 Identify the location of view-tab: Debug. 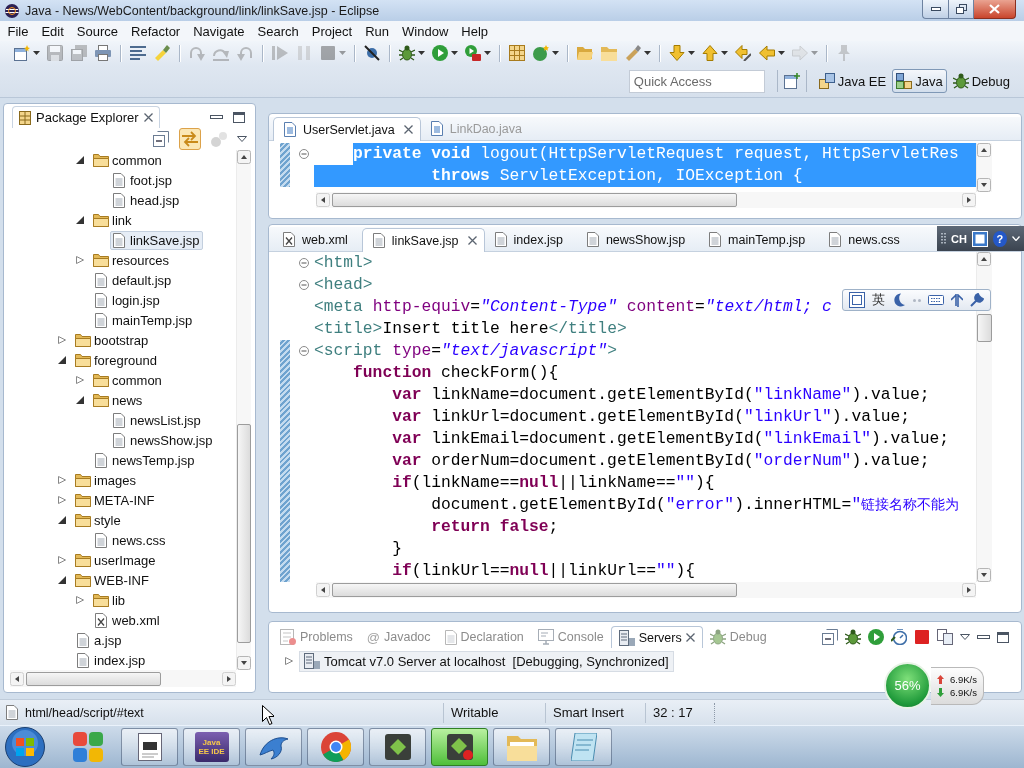
(738, 637).